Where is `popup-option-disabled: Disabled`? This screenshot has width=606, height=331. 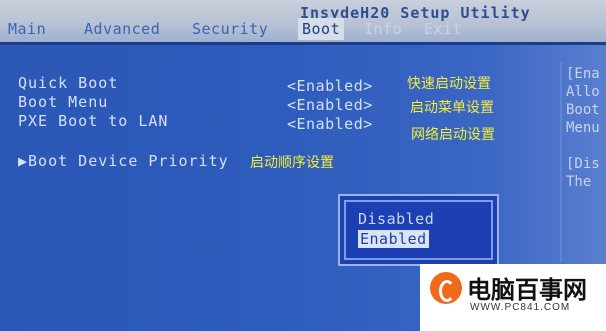
popup-option-disabled: Disabled is located at coordinates (396, 219).